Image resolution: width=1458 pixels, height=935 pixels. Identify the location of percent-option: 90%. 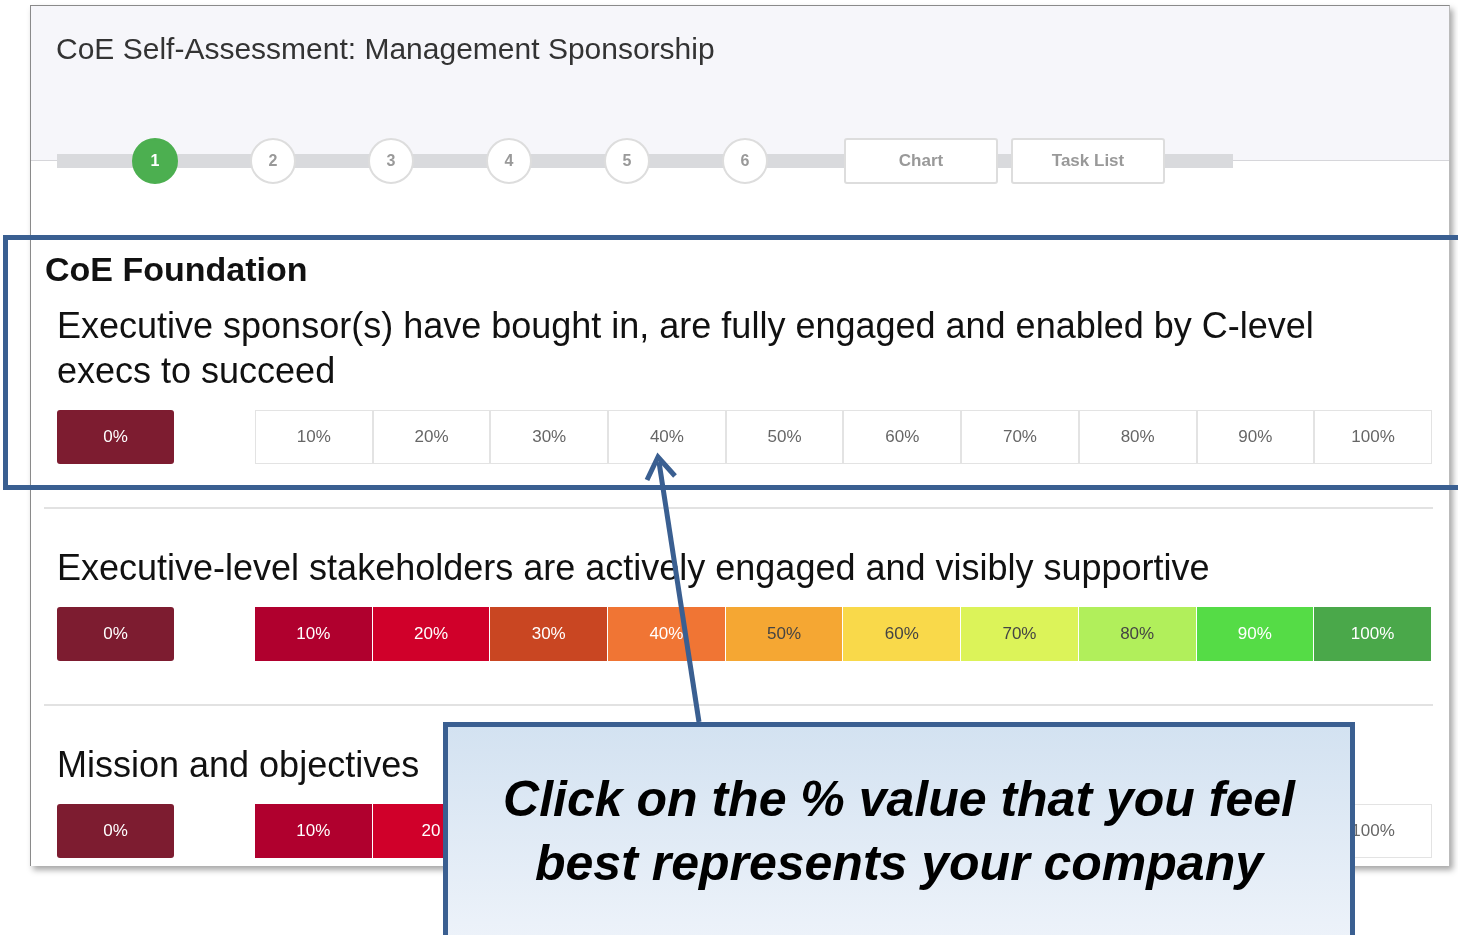
(1255, 437).